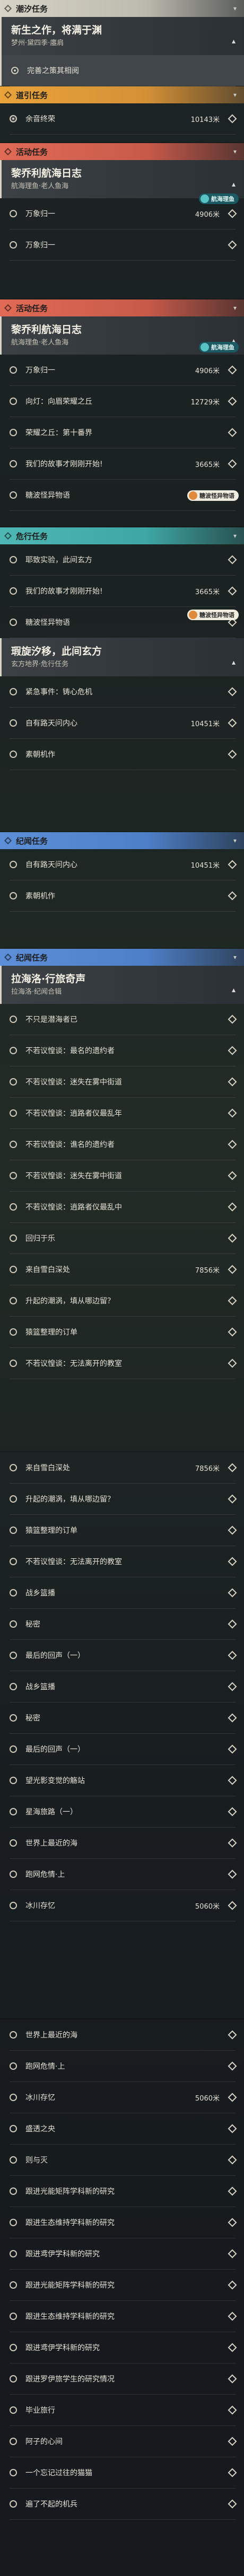 Image resolution: width=244 pixels, height=2576 pixels. What do you see at coordinates (122, 1019) in the screenshot?
I see `quest-step-row: 不只是潜海者已` at bounding box center [122, 1019].